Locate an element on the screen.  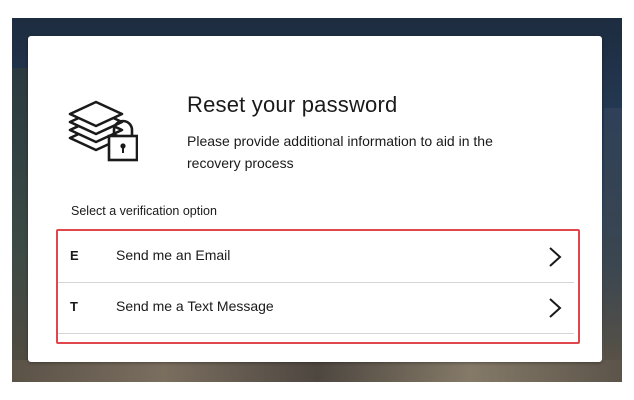
option-text-message: T Send me a Text Message is located at coordinates (316, 308).